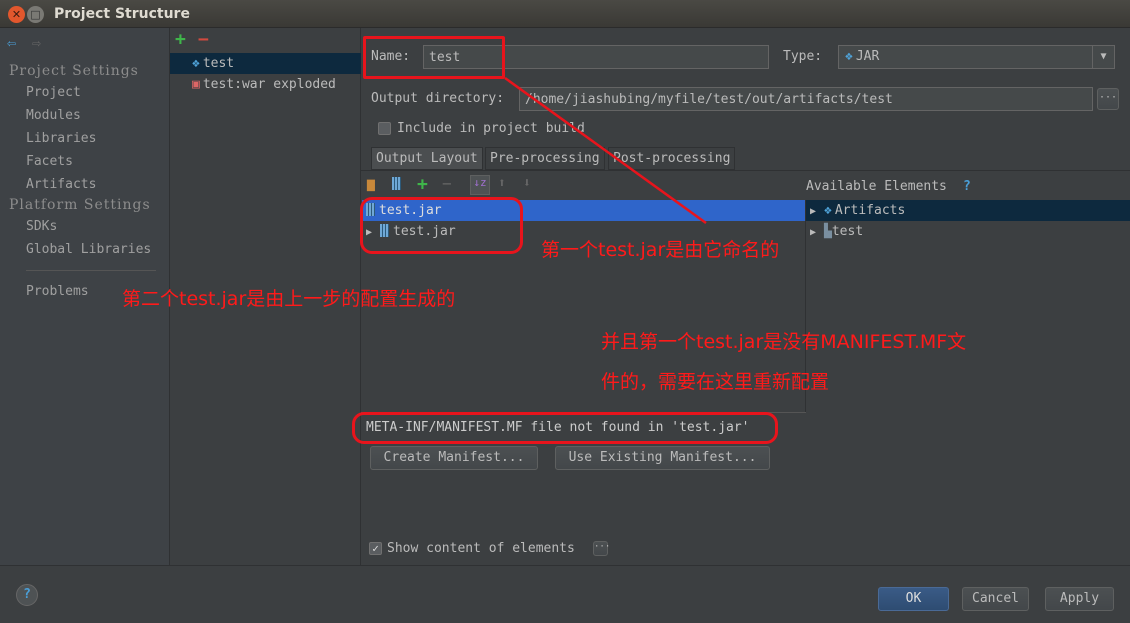  What do you see at coordinates (784, 342) in the screenshot?
I see `annotation-manifest-1: 并且第一个test.jar是没有MANIFEST.MF文` at bounding box center [784, 342].